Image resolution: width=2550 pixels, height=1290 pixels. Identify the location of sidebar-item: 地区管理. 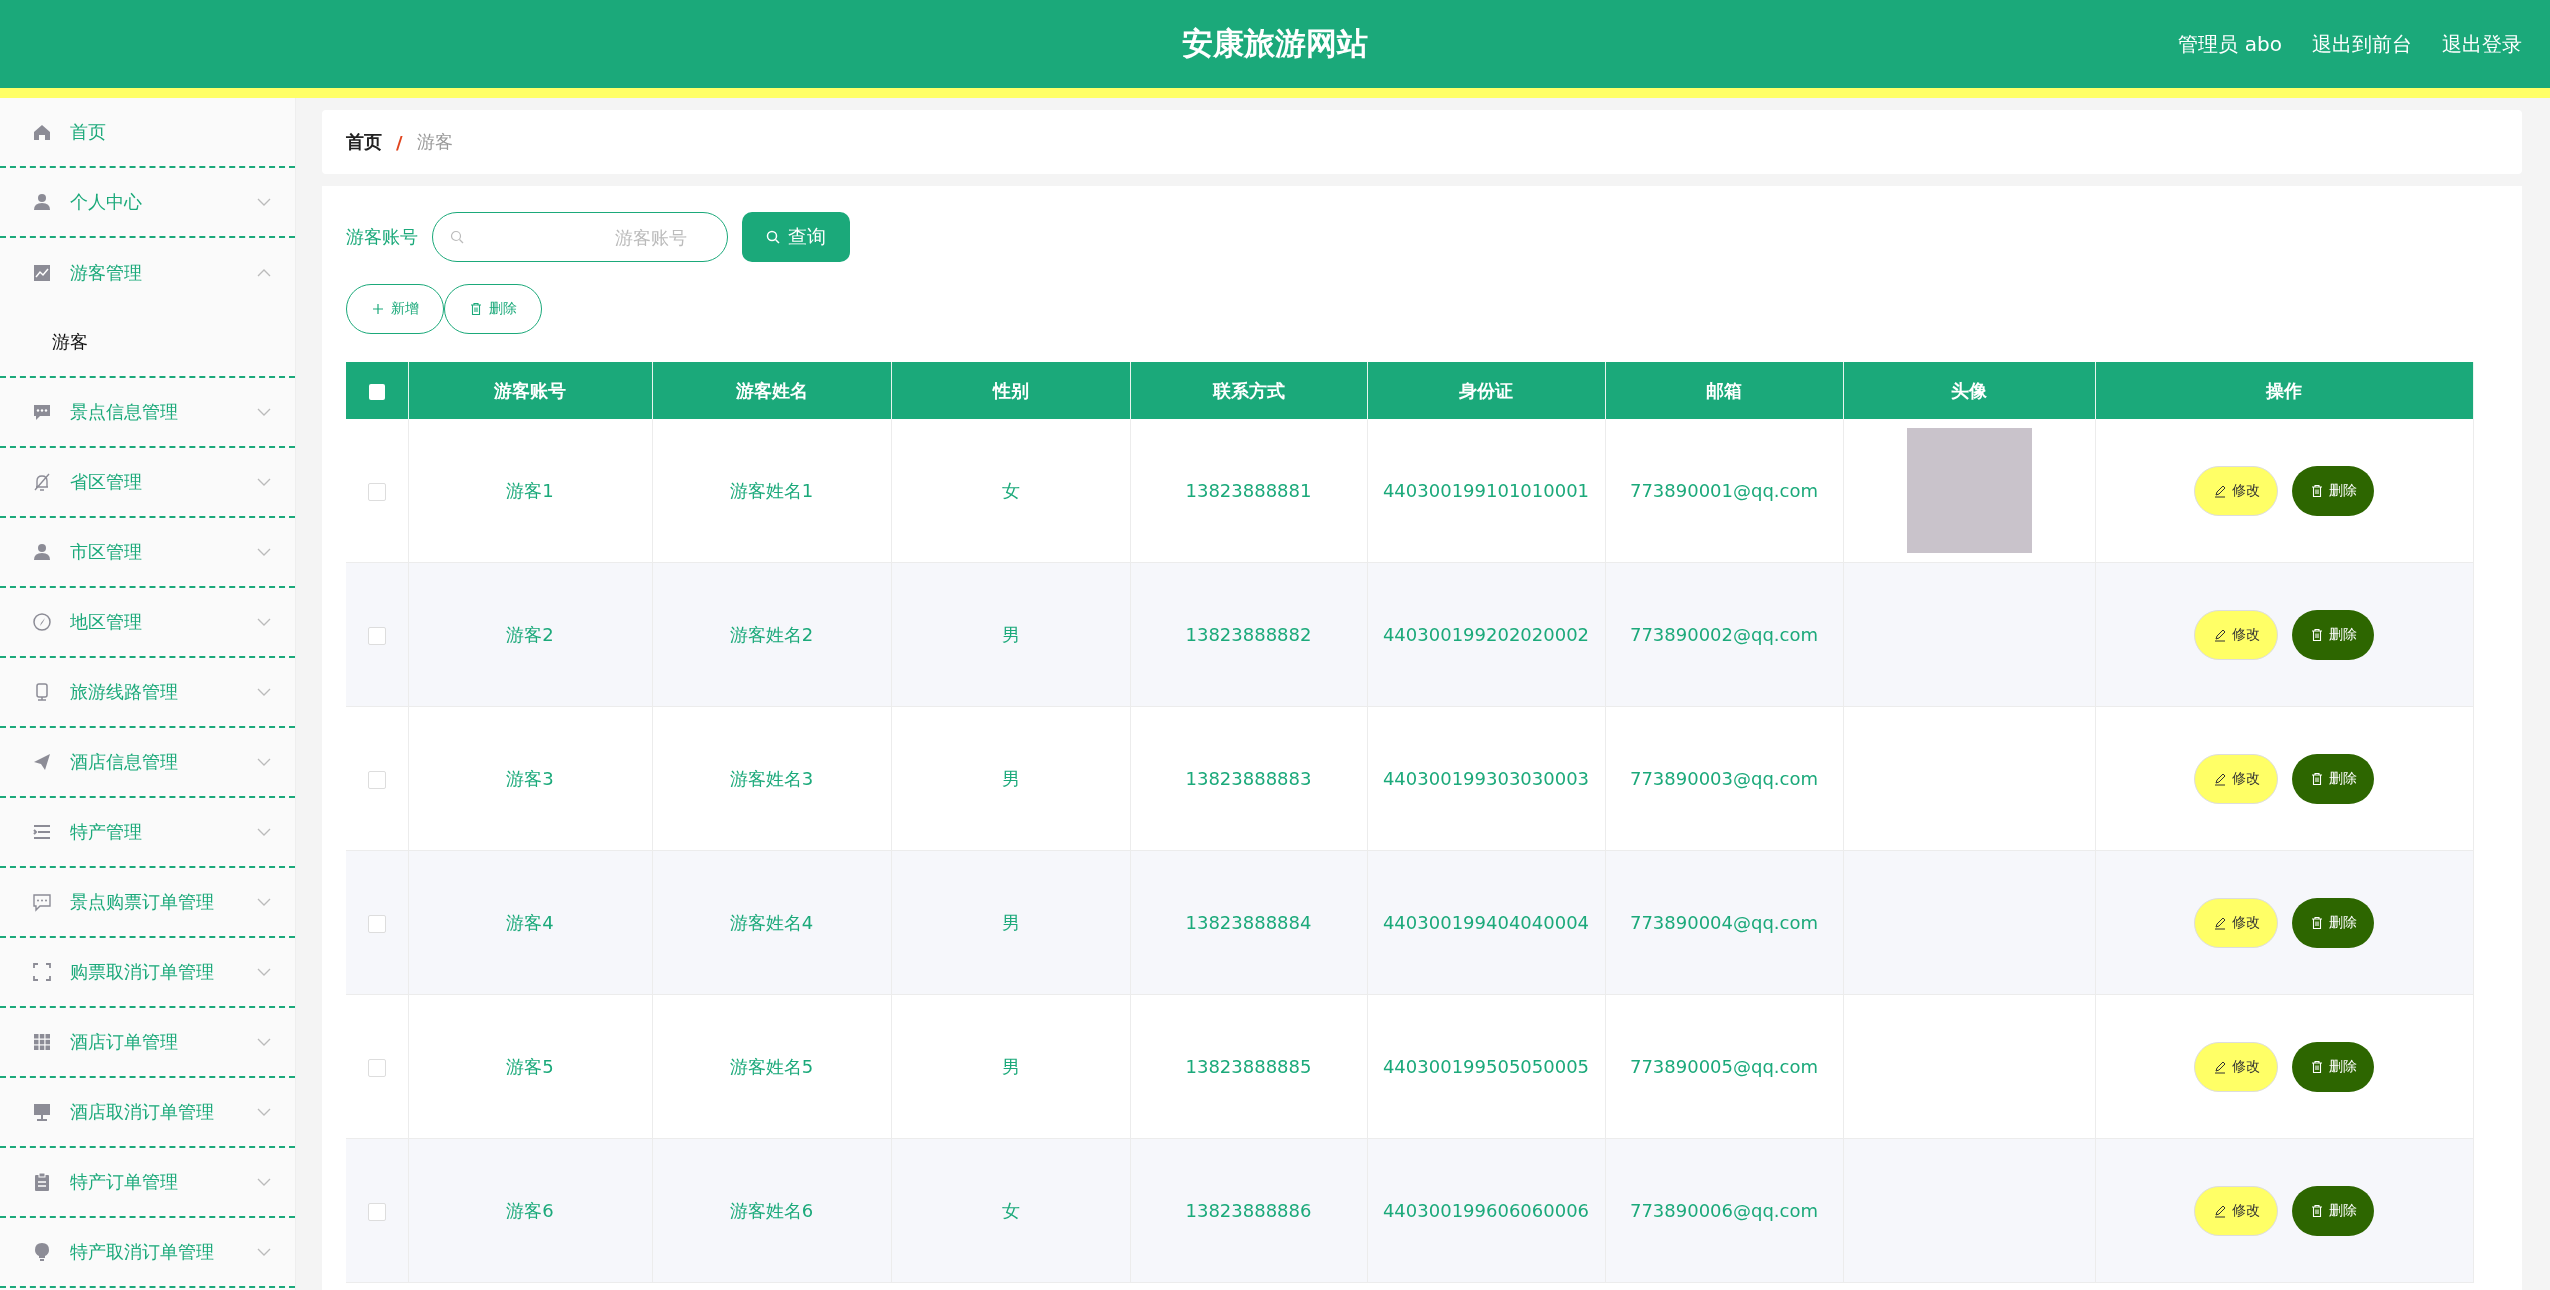
(147, 623).